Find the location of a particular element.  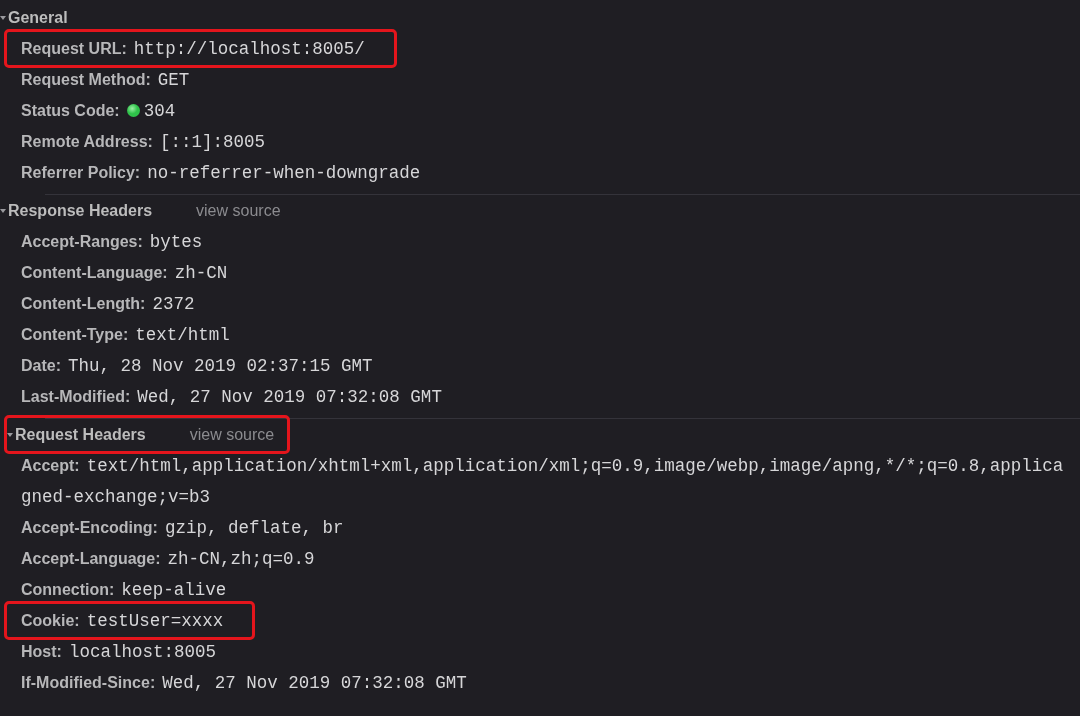

header-value: text/html,application/xhtml+xml,application/xml;q=0.9,image/webp,image/apng,*/*;q=0.8,applica is located at coordinates (575, 465).